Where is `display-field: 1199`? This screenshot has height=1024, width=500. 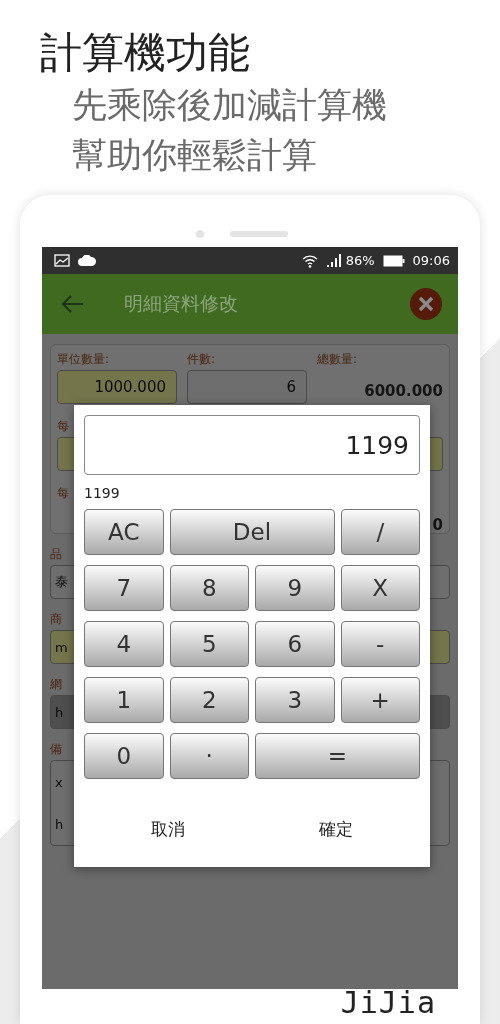
display-field: 1199 is located at coordinates (252, 445).